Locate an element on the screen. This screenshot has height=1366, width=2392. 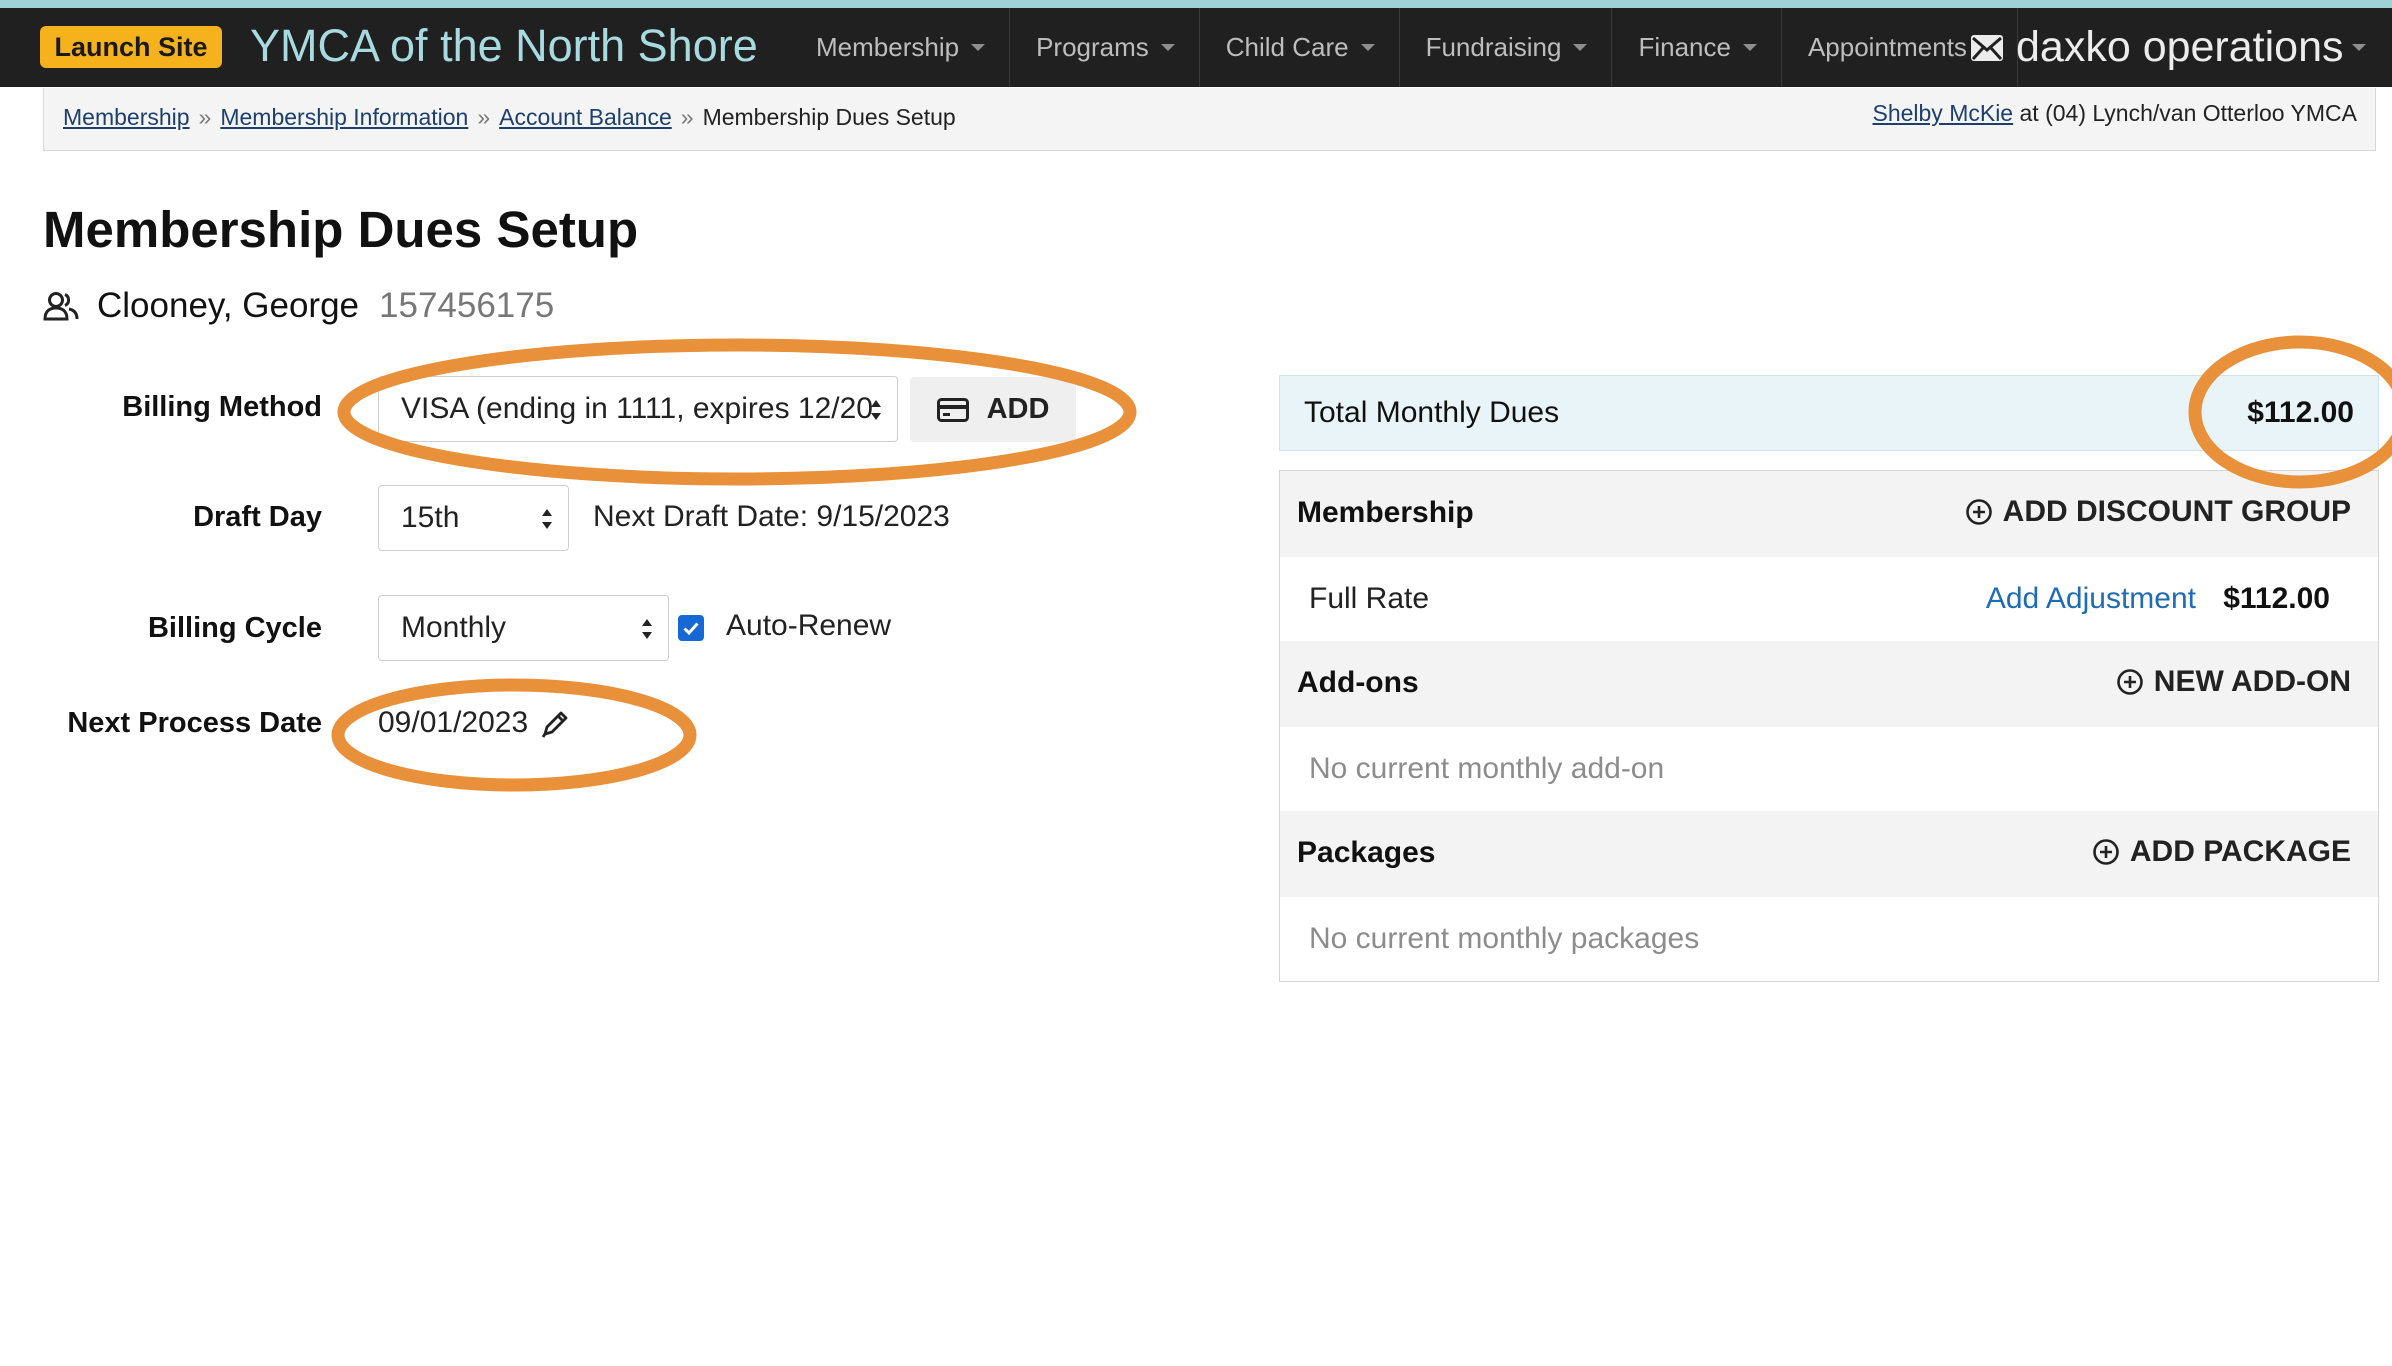
packages-empty-row: No current monthly packages is located at coordinates (1829, 940).